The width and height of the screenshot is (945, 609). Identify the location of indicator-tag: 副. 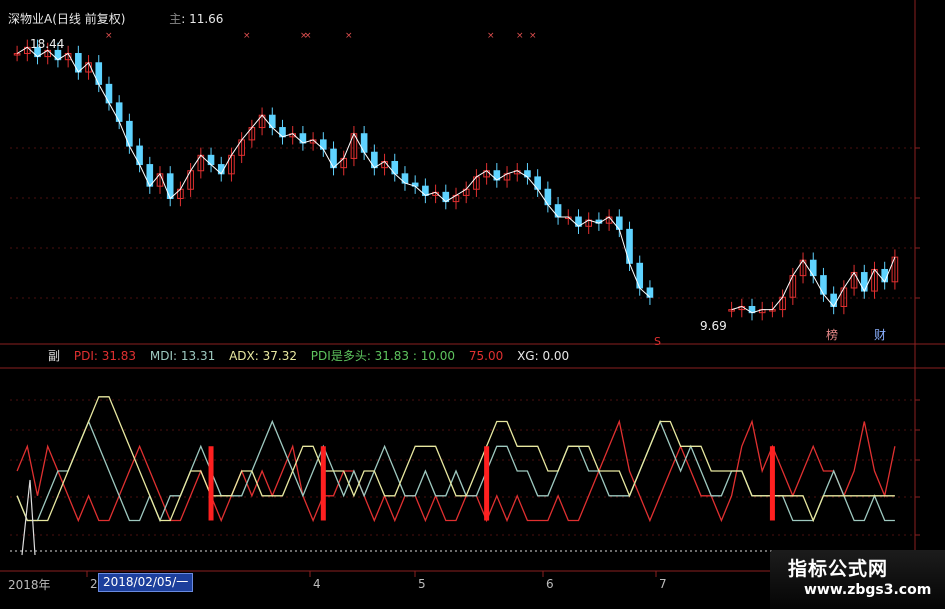
(54, 356).